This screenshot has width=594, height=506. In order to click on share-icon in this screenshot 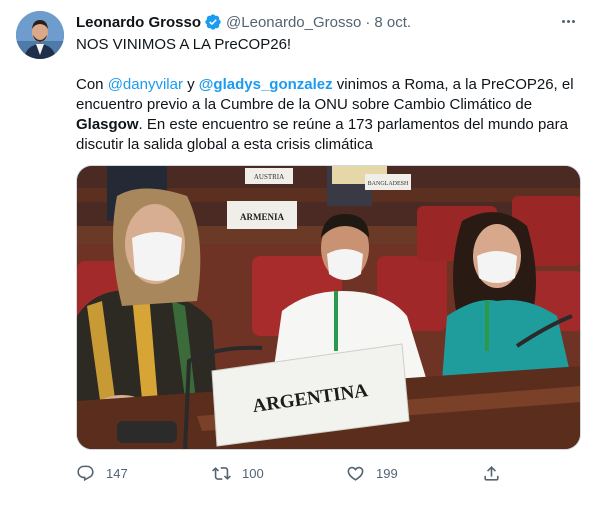, I will do `click(491, 473)`.